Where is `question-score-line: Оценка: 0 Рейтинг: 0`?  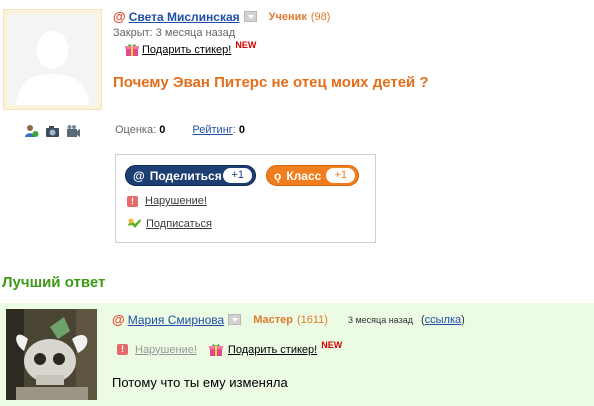
question-score-line: Оценка: 0 Рейтинг: 0 is located at coordinates (180, 130).